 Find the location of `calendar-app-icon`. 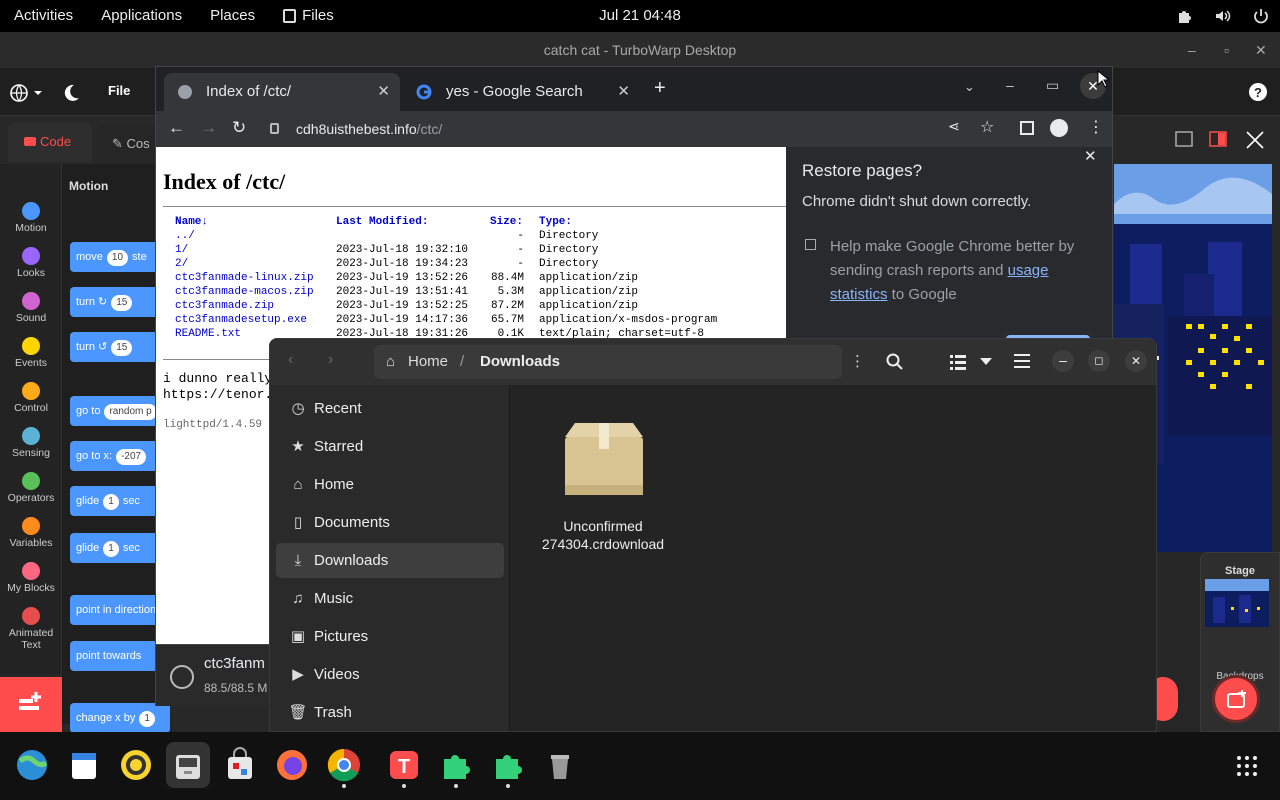

calendar-app-icon is located at coordinates (84, 765).